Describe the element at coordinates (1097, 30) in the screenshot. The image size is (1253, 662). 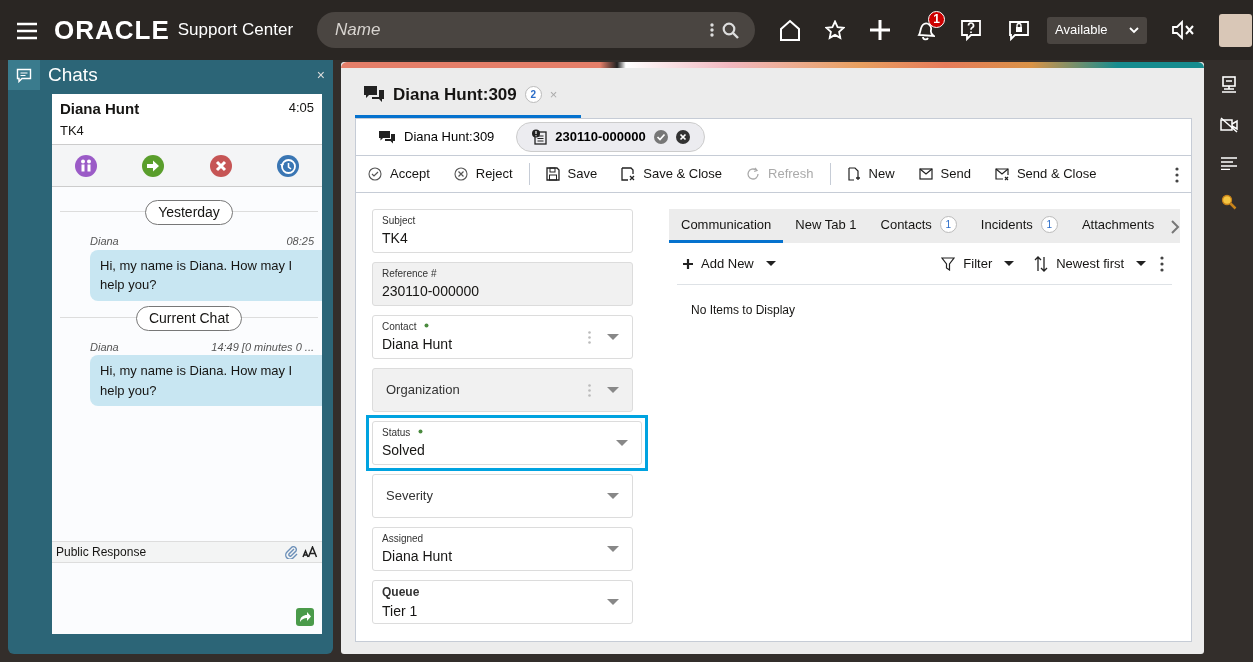
I see `presence-dropdown: Available` at that location.